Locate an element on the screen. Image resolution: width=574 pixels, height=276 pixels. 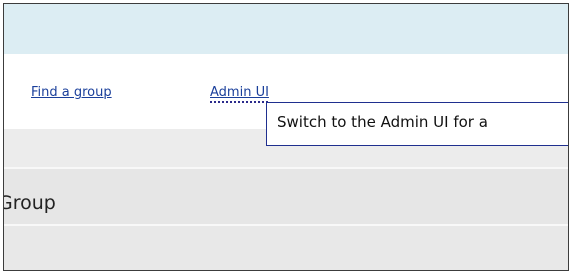
group-title: Group is located at coordinates (29, 203).